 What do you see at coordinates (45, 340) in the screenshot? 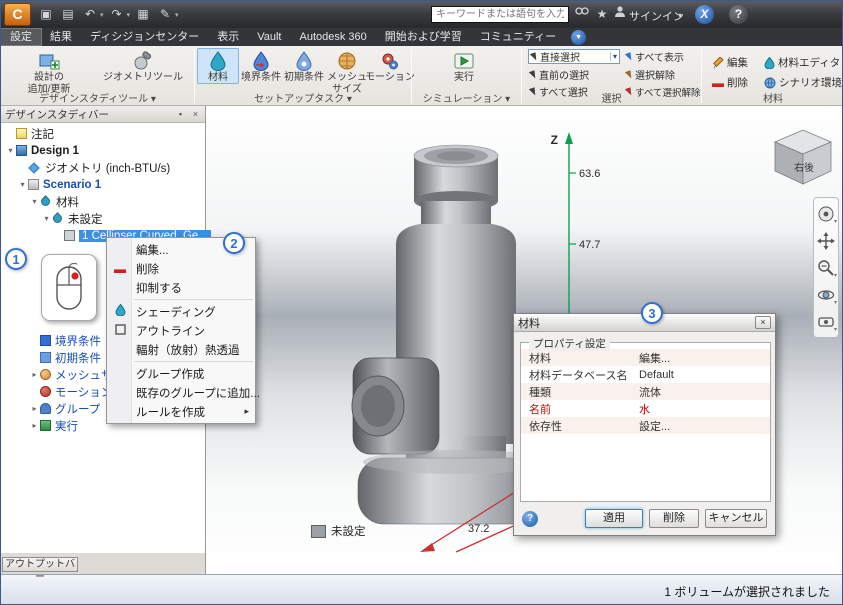
I see `boundary-conditions-tree-icon` at bounding box center [45, 340].